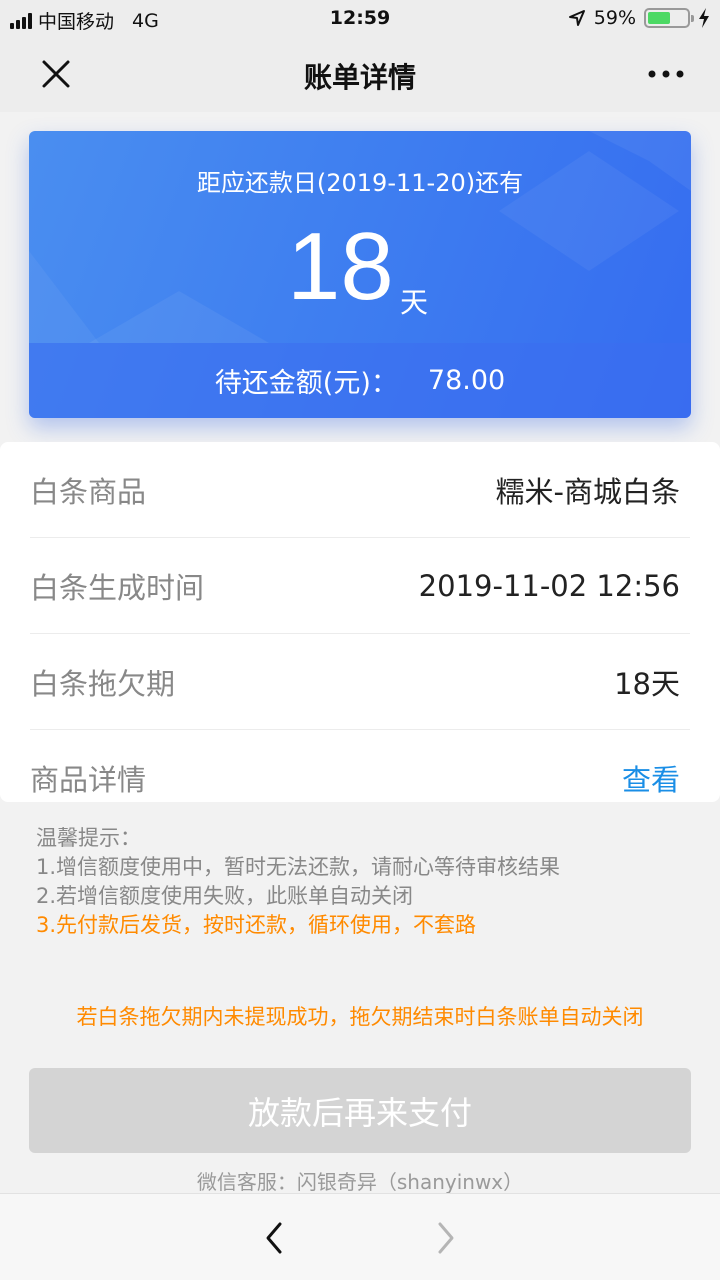 This screenshot has width=720, height=1280. I want to click on amount-label: 待还金额(元)：, so click(306, 383).